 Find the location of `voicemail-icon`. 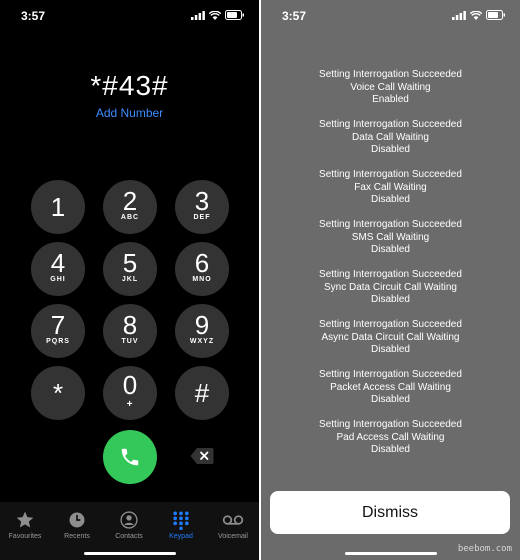

voicemail-icon is located at coordinates (233, 520).